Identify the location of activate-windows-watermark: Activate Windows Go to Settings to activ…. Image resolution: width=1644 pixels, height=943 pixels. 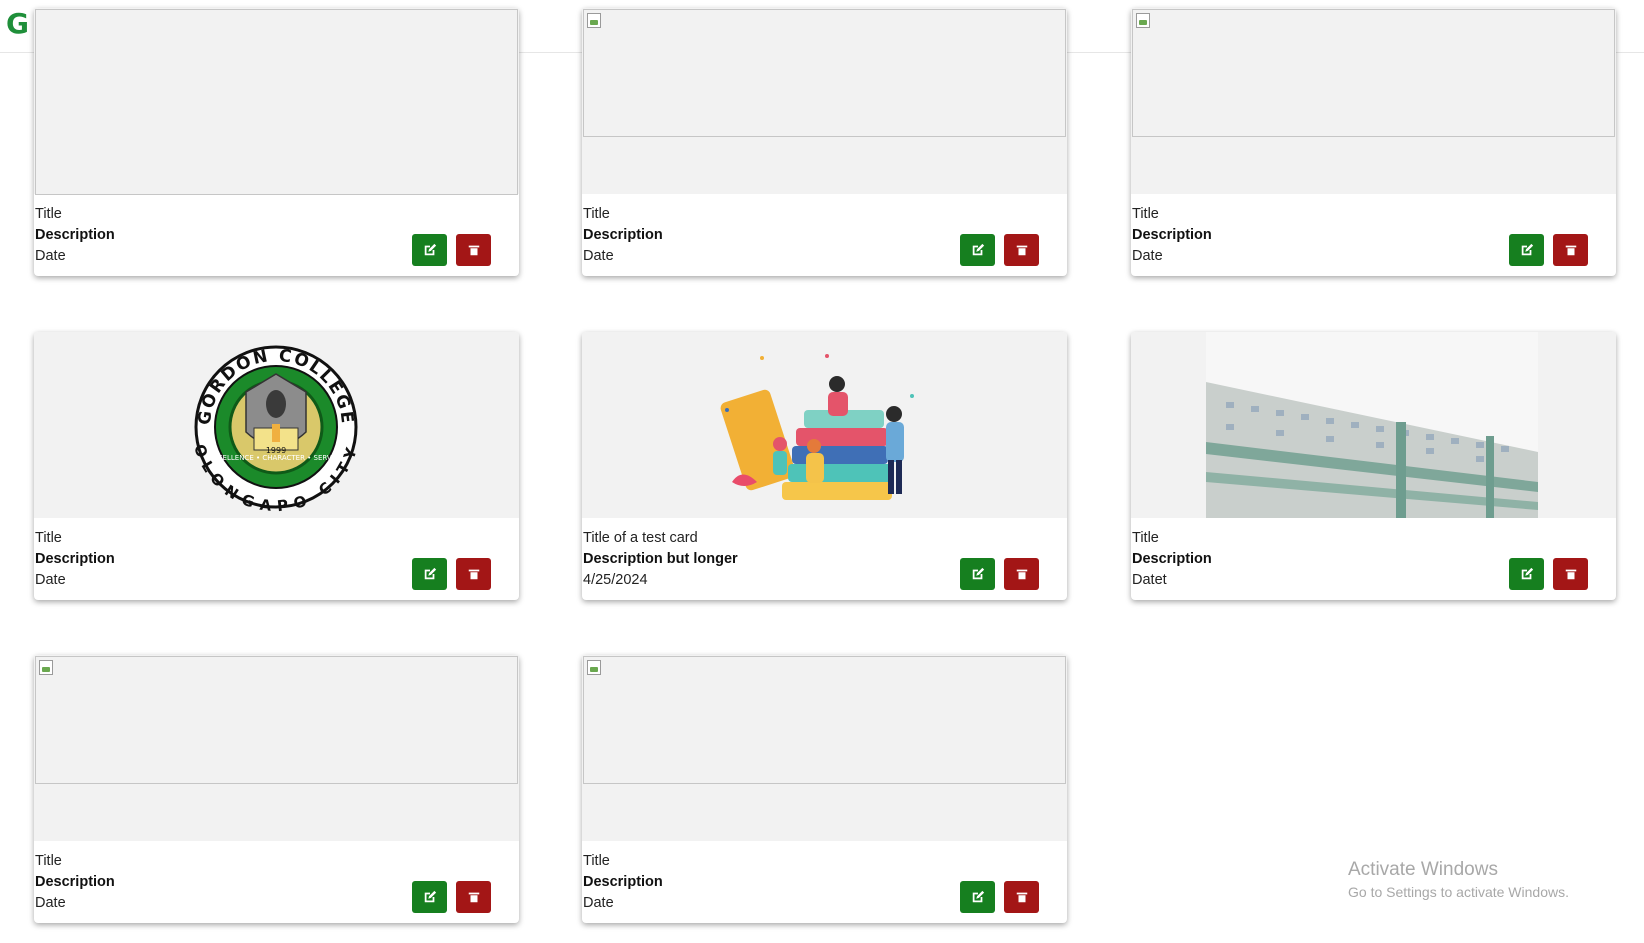
(1458, 880).